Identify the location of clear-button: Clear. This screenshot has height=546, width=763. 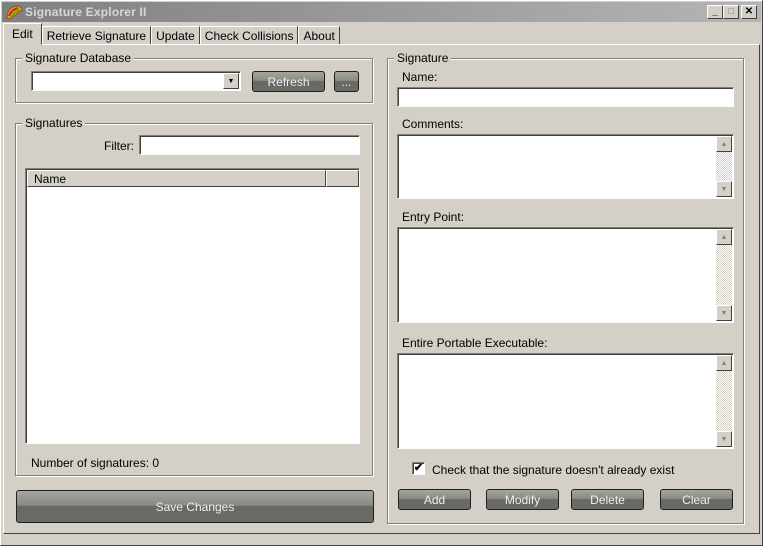
(696, 499).